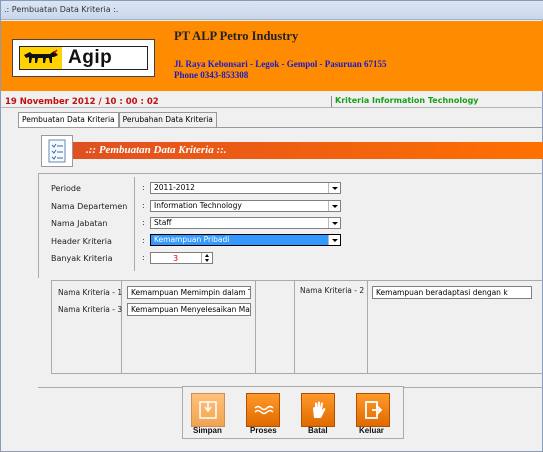 This screenshot has height=452, width=543. Describe the element at coordinates (66, 188) in the screenshot. I see `periode-label: Periode` at that location.